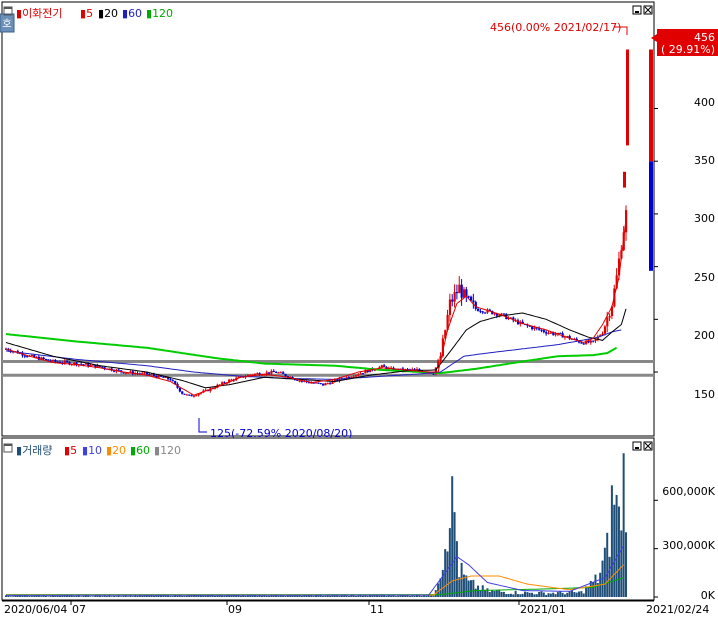 This screenshot has height=620, width=718. What do you see at coordinates (140, 450) in the screenshot?
I see `legend-vol60: ▮60` at bounding box center [140, 450].